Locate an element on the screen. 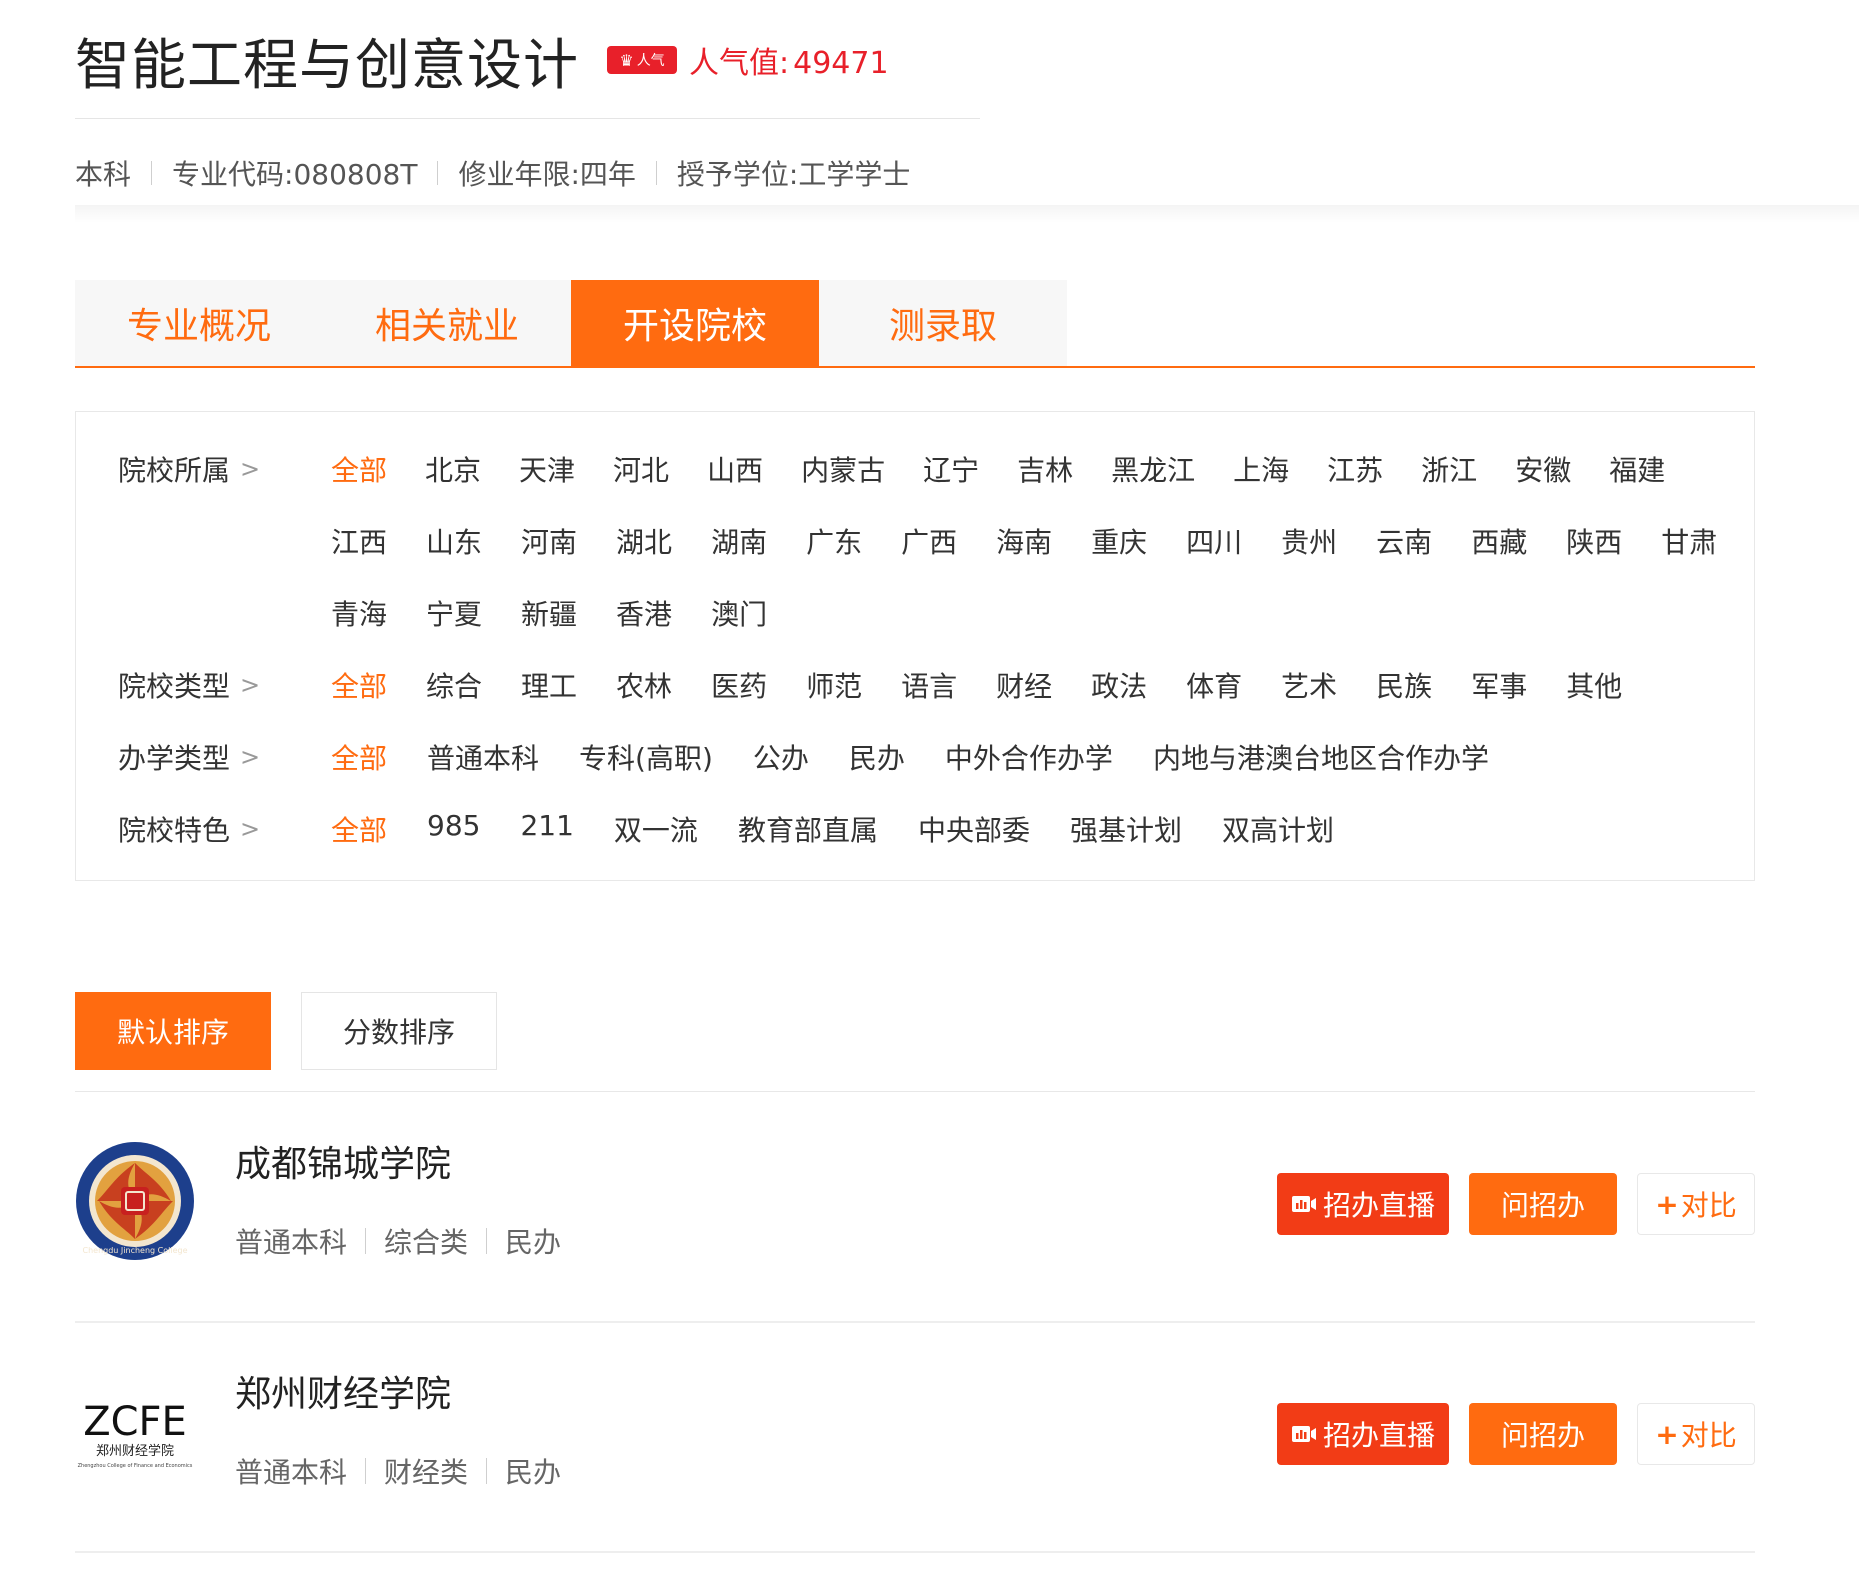  filter-option-region: 上海 is located at coordinates (1261, 469).